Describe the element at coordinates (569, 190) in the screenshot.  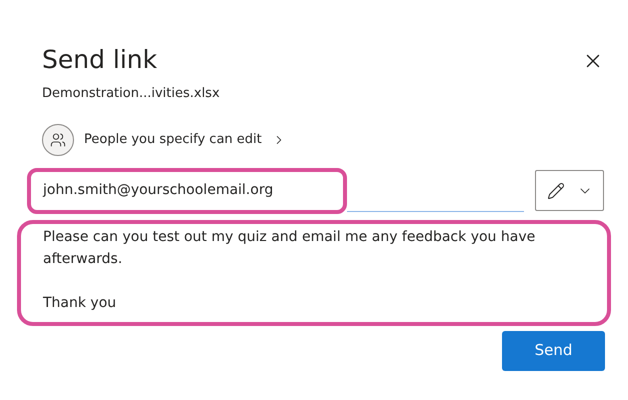
I see `permission-dropdown` at that location.